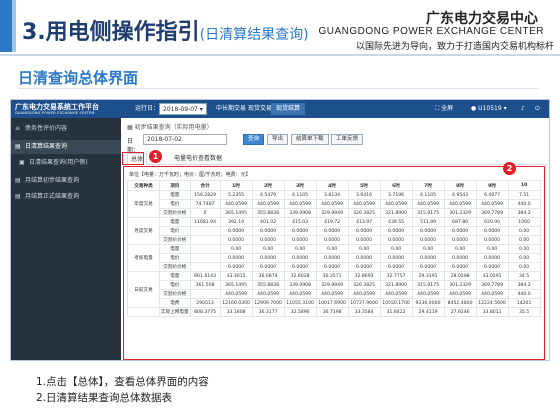  What do you see at coordinates (18, 128) in the screenshot?
I see `list-icon: ≡` at bounding box center [18, 128].